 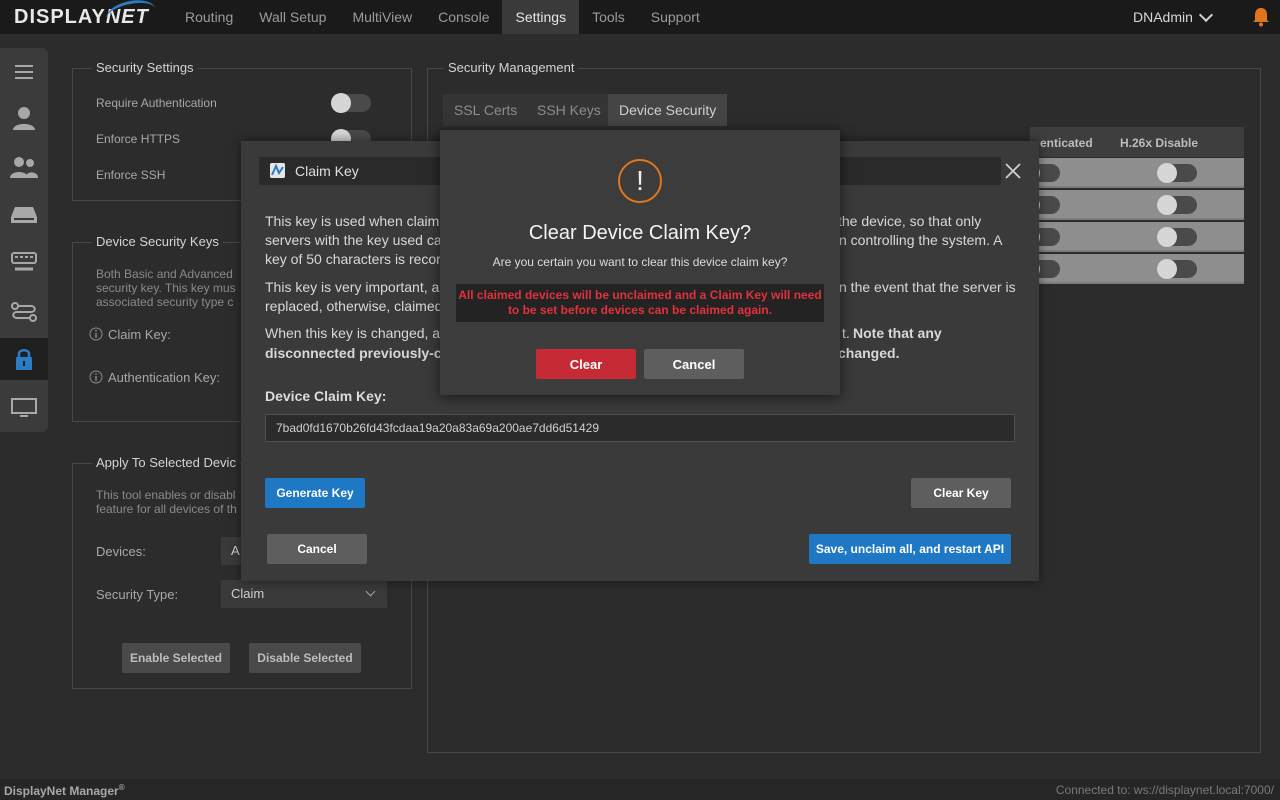 What do you see at coordinates (846, 333) in the screenshot?
I see `claim-para3-l1b: t.` at bounding box center [846, 333].